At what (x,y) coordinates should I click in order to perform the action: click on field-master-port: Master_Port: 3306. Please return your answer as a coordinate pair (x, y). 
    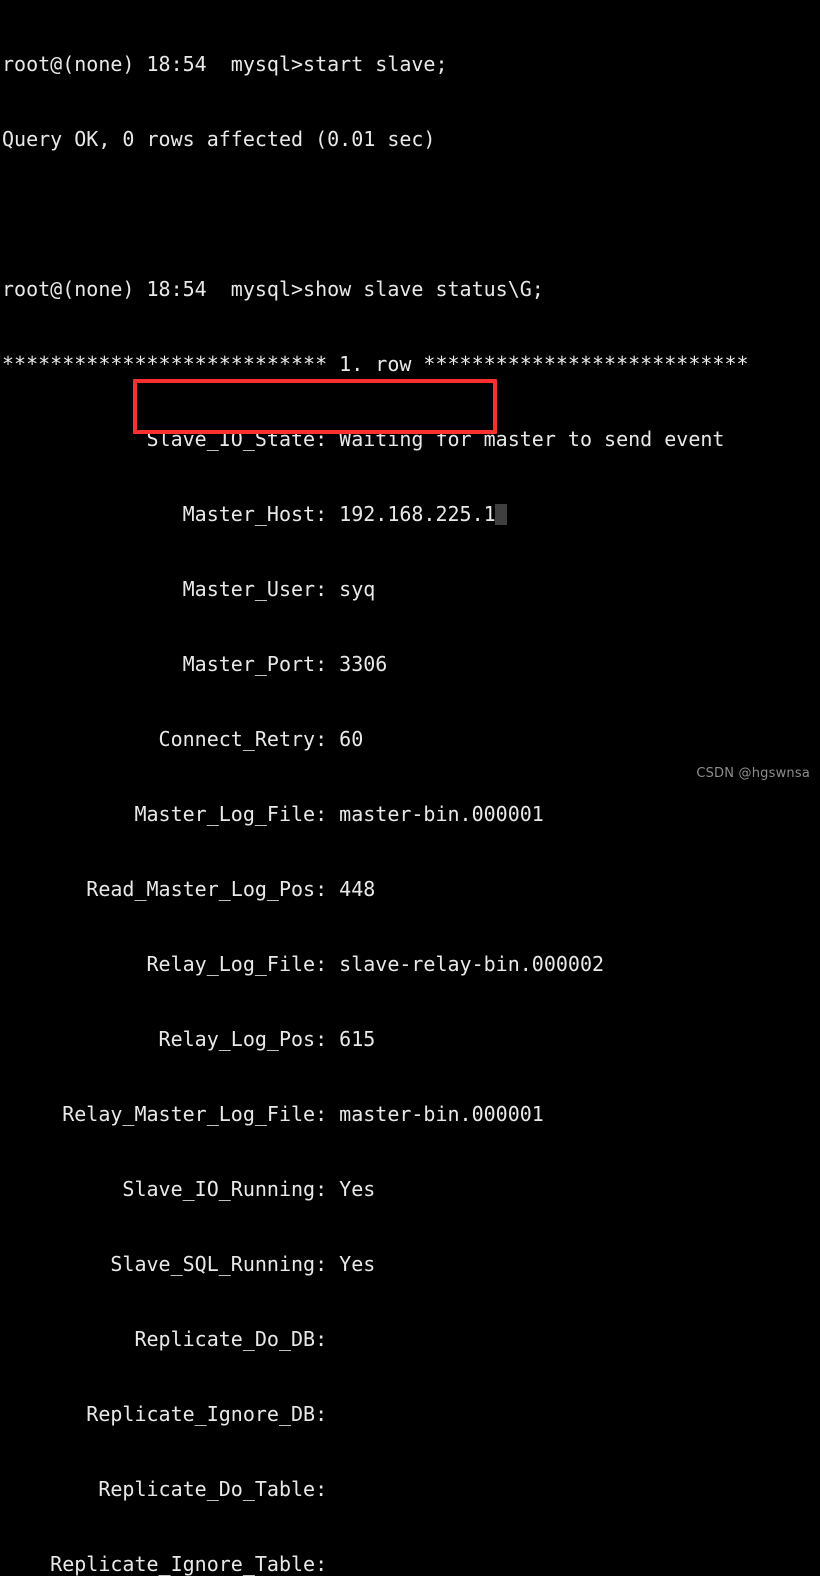
    Looking at the image, I should click on (195, 664).